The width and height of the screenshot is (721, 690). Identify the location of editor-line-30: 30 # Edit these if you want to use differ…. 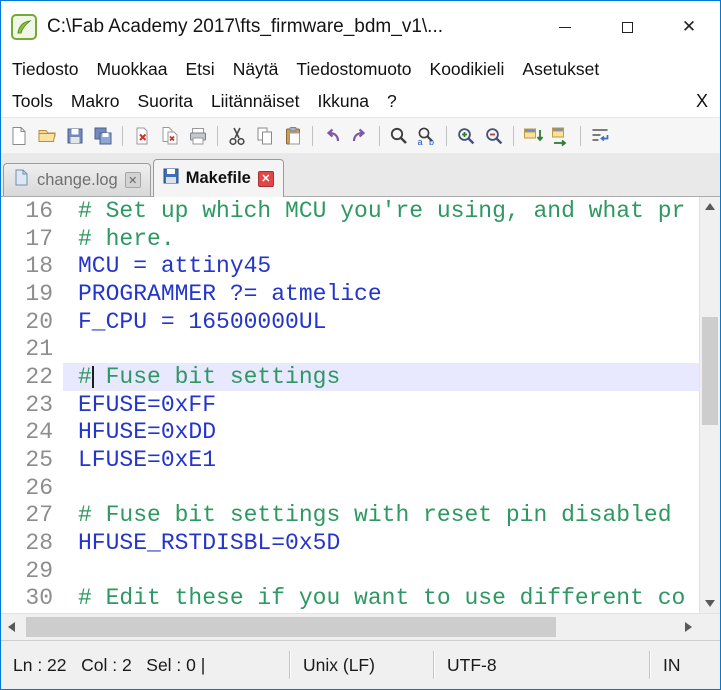
(350, 599).